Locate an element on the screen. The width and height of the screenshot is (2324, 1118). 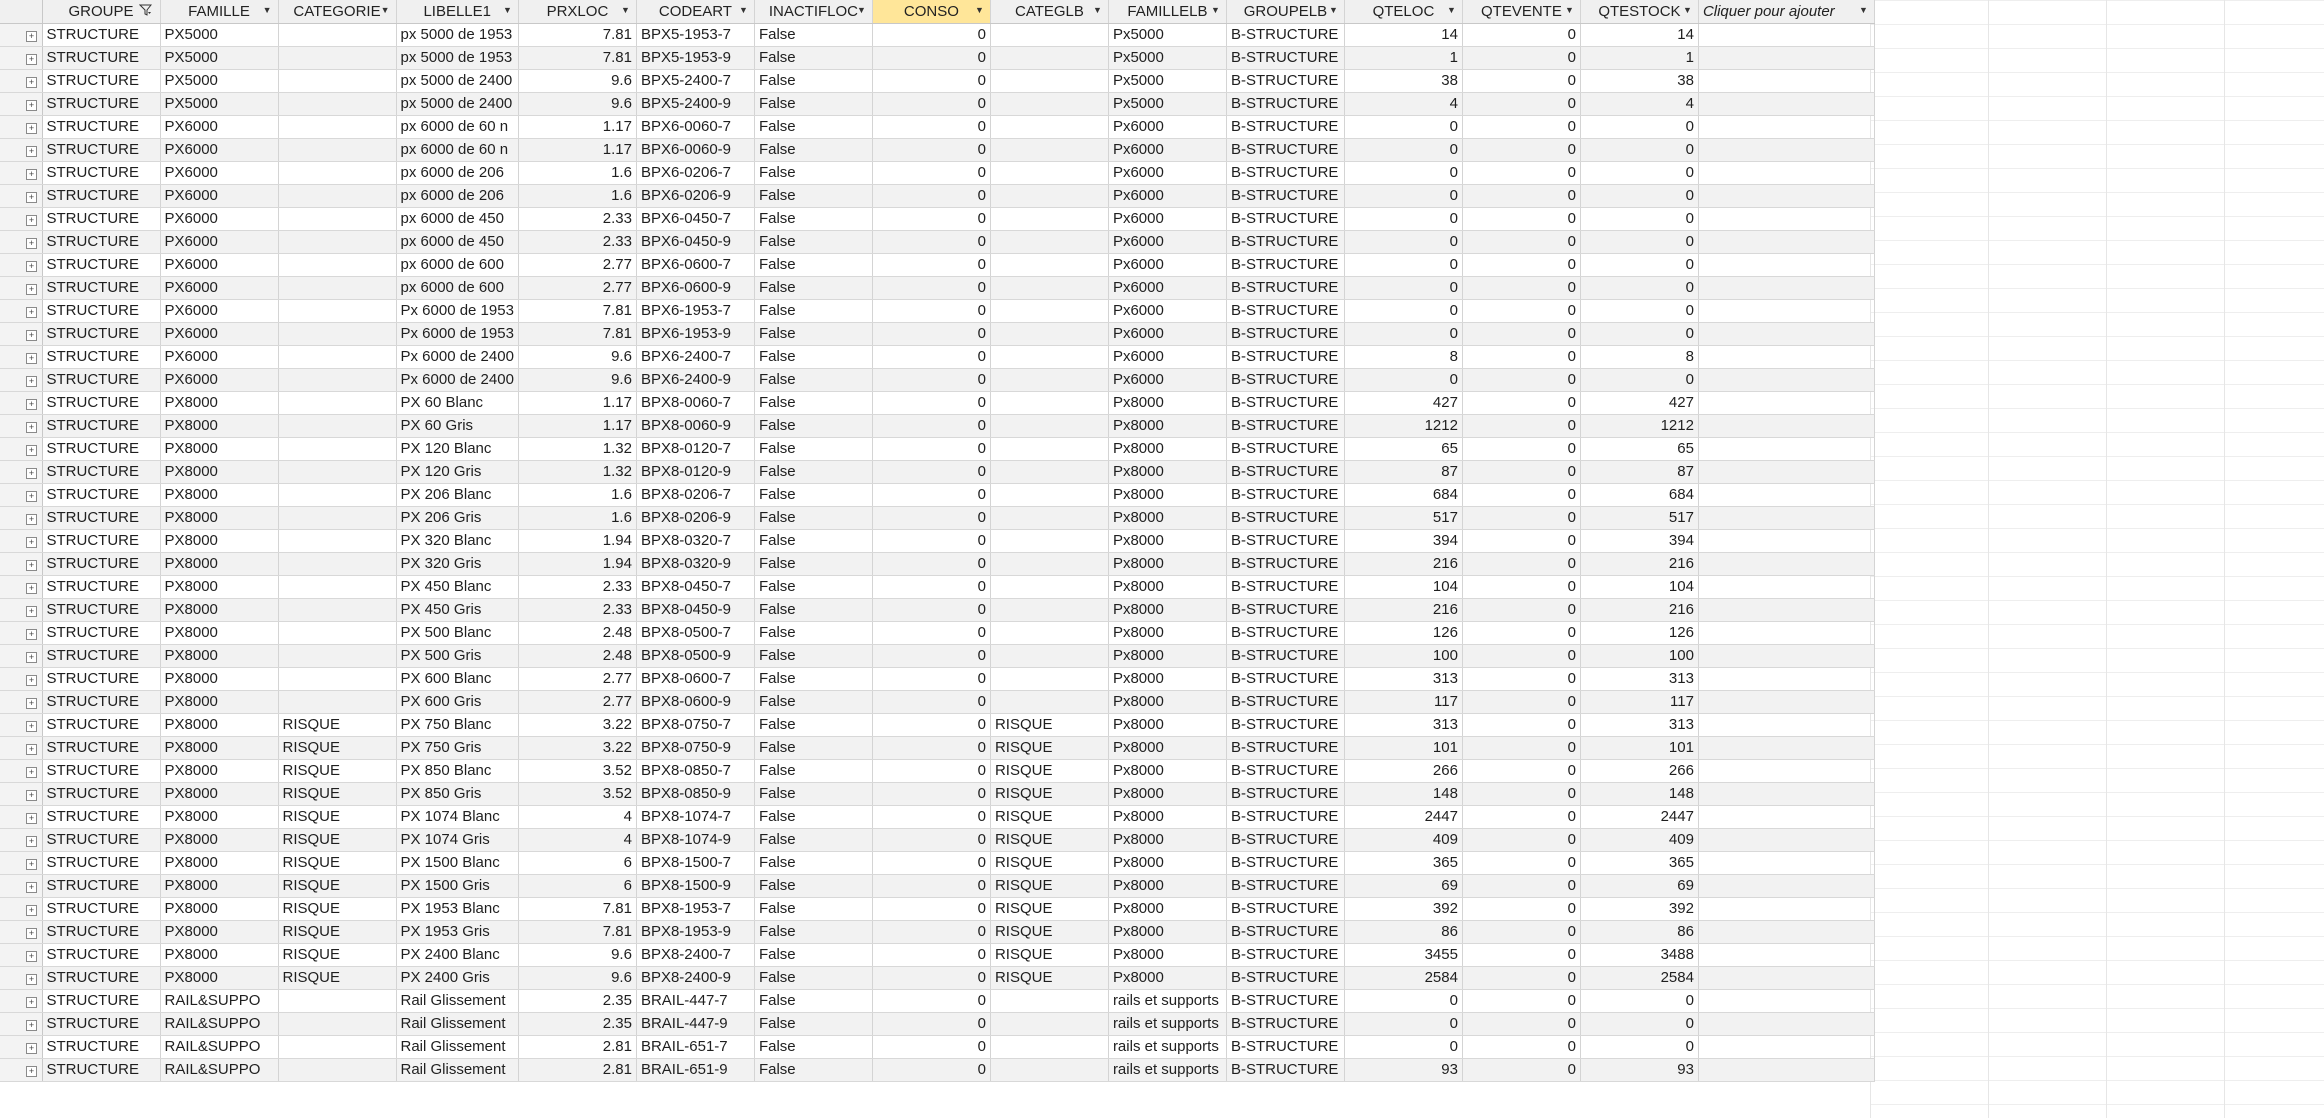
cell-libelle1: Px 6000 de 2400 is located at coordinates (457, 380).